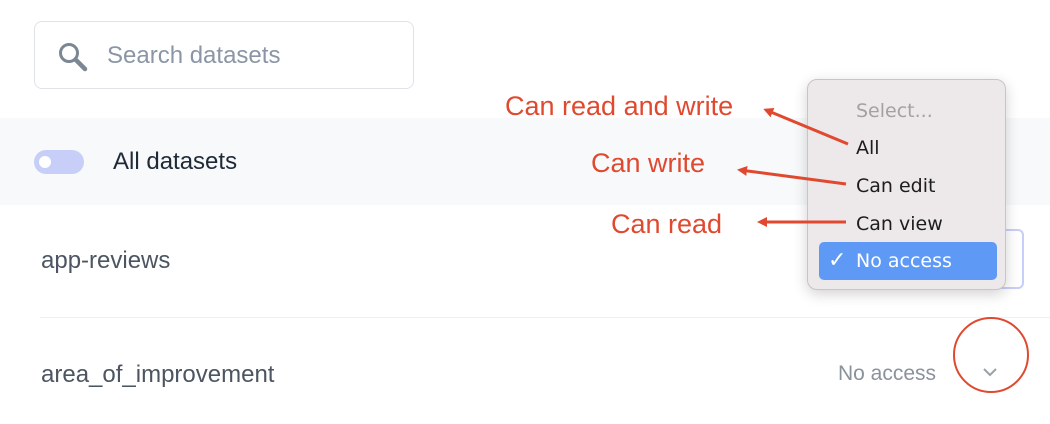 Image resolution: width=1050 pixels, height=424 pixels. What do you see at coordinates (545, 317) in the screenshot?
I see `row-divider` at bounding box center [545, 317].